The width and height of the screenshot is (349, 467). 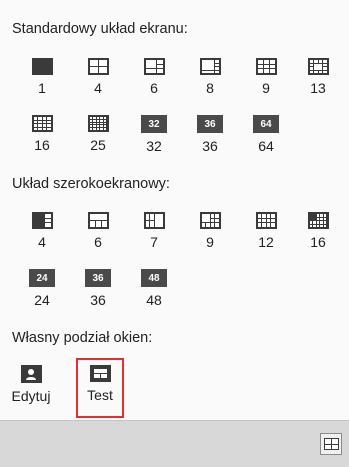 What do you see at coordinates (210, 88) in the screenshot?
I see `std-layout-8-label: 8` at bounding box center [210, 88].